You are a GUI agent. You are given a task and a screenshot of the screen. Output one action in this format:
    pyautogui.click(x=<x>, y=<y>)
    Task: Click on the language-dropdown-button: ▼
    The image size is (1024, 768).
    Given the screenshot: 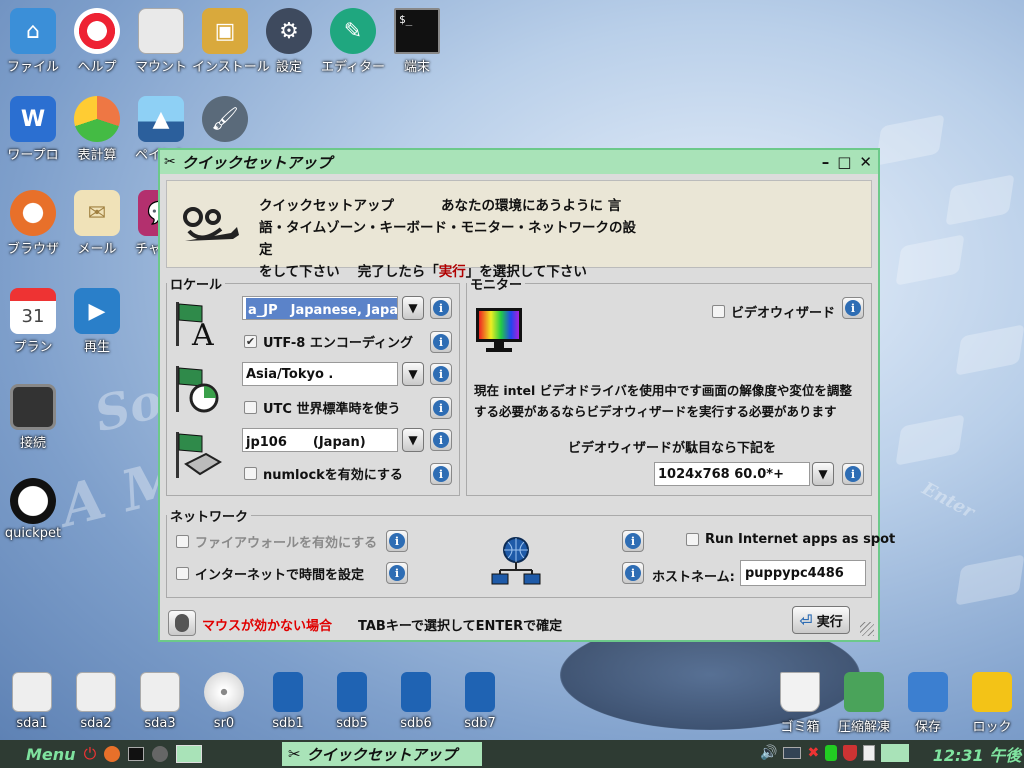 What is the action you would take?
    pyautogui.click(x=413, y=308)
    